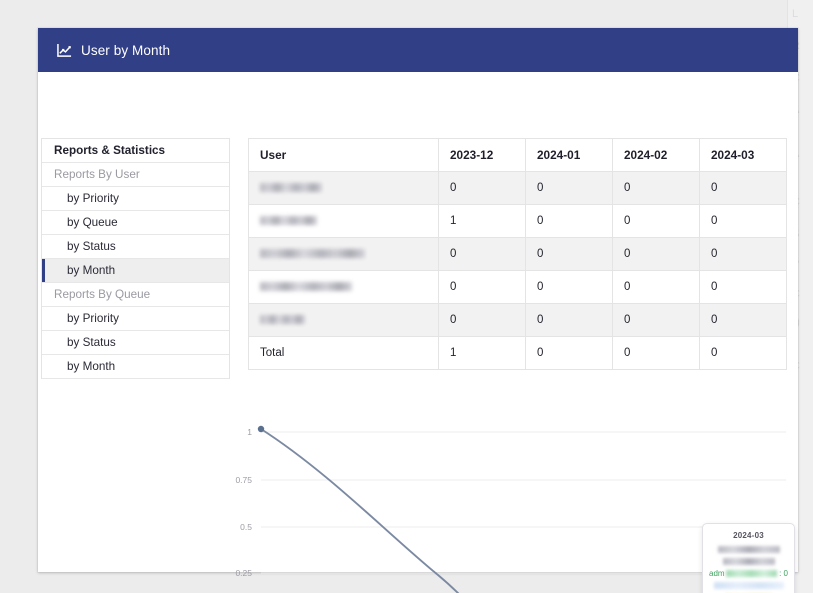  Describe the element at coordinates (64, 50) in the screenshot. I see `line-chart-icon` at that location.